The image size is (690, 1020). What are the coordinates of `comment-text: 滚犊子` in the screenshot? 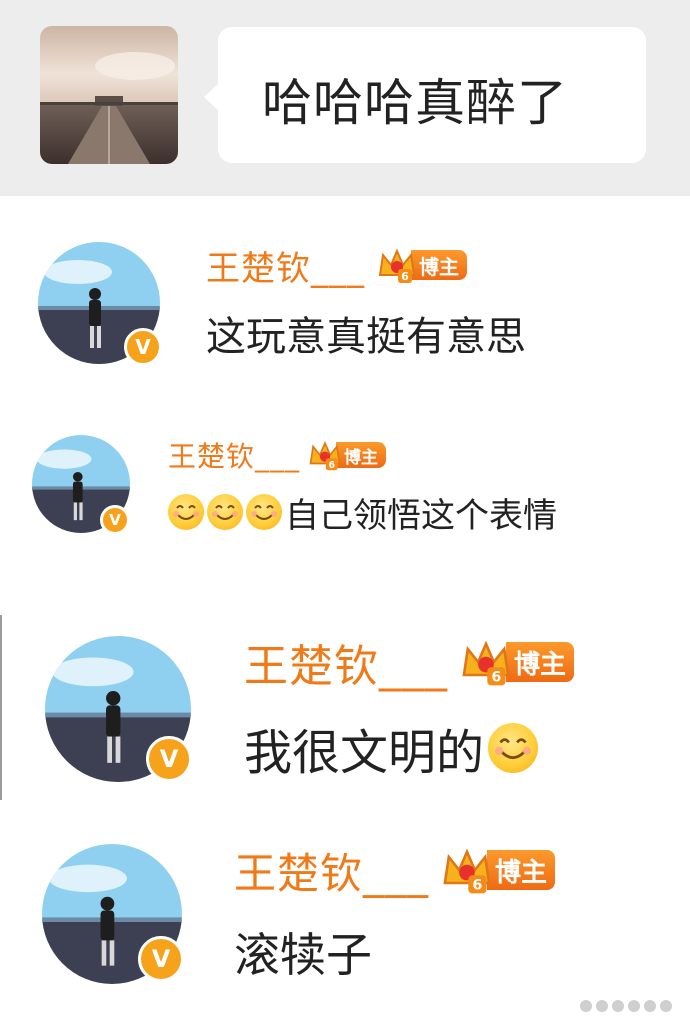 It's located at (303, 955).